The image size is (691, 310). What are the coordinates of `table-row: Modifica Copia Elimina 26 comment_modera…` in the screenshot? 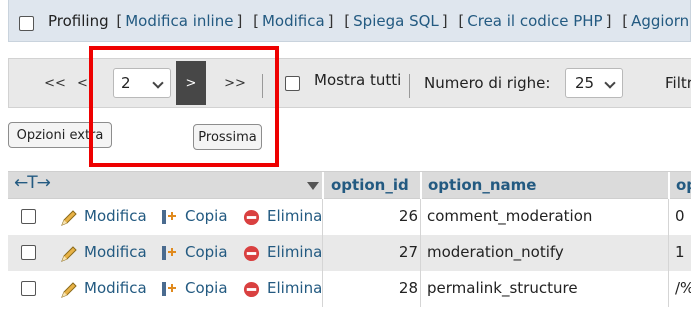 It's located at (349, 217).